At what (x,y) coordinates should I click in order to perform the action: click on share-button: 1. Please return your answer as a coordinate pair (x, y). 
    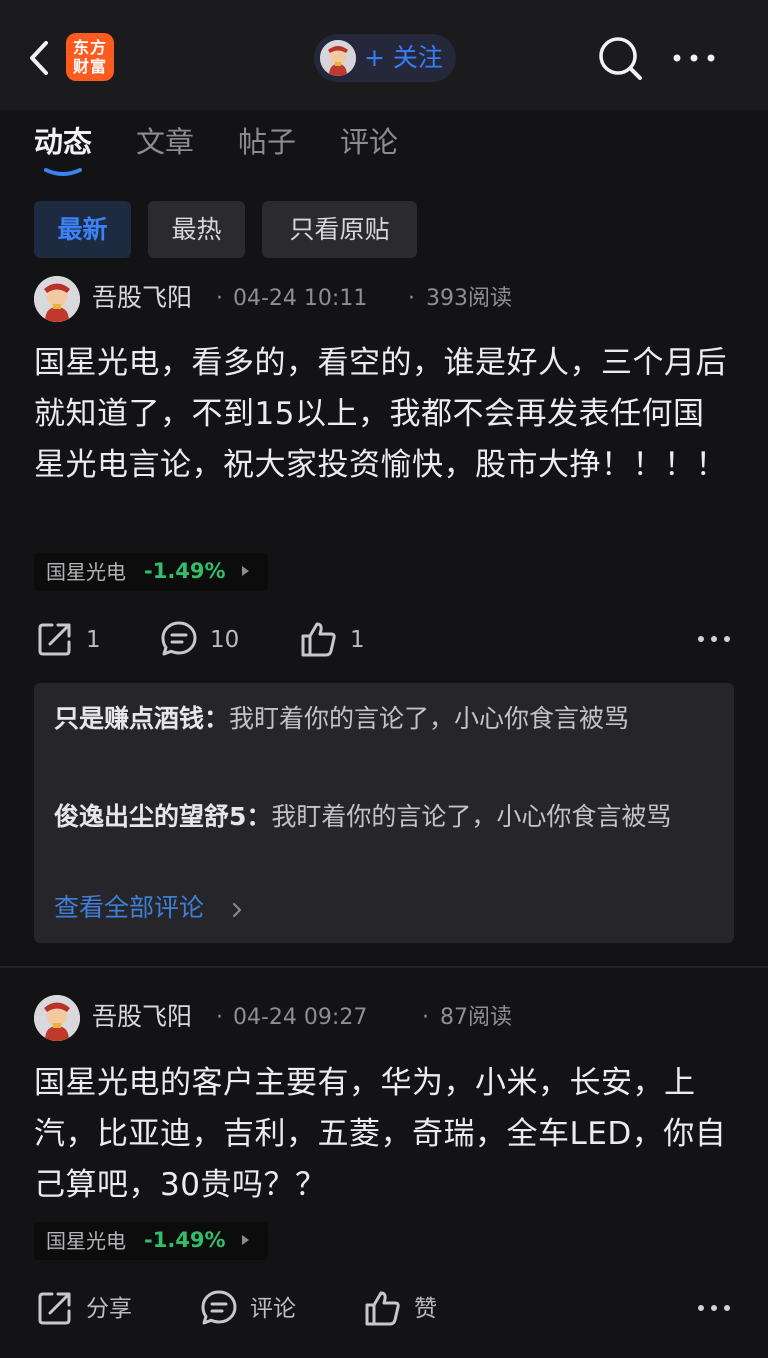
    Looking at the image, I should click on (76, 640).